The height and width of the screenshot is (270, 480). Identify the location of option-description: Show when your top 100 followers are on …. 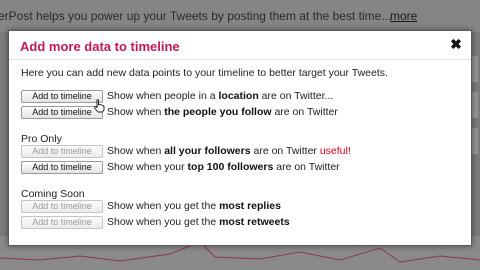
(223, 167).